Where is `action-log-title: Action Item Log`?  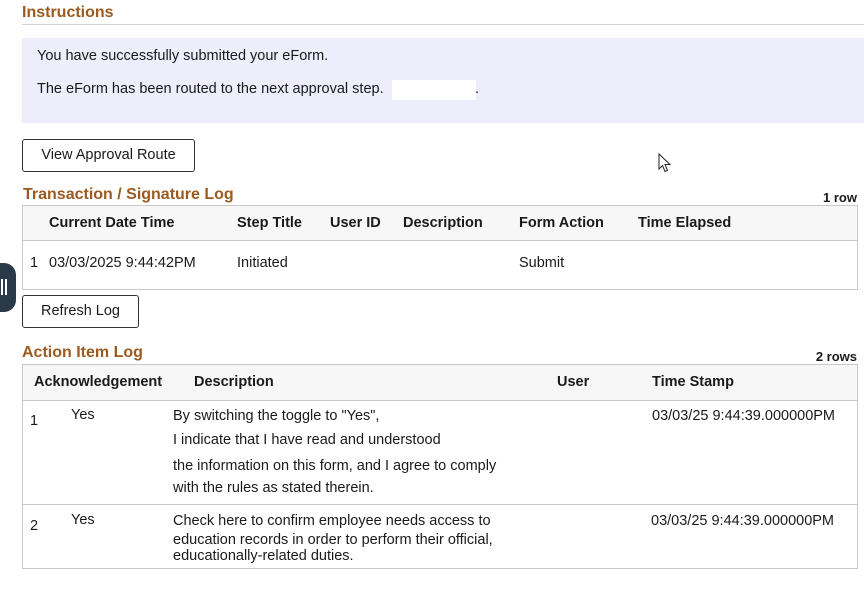 action-log-title: Action Item Log is located at coordinates (82, 352).